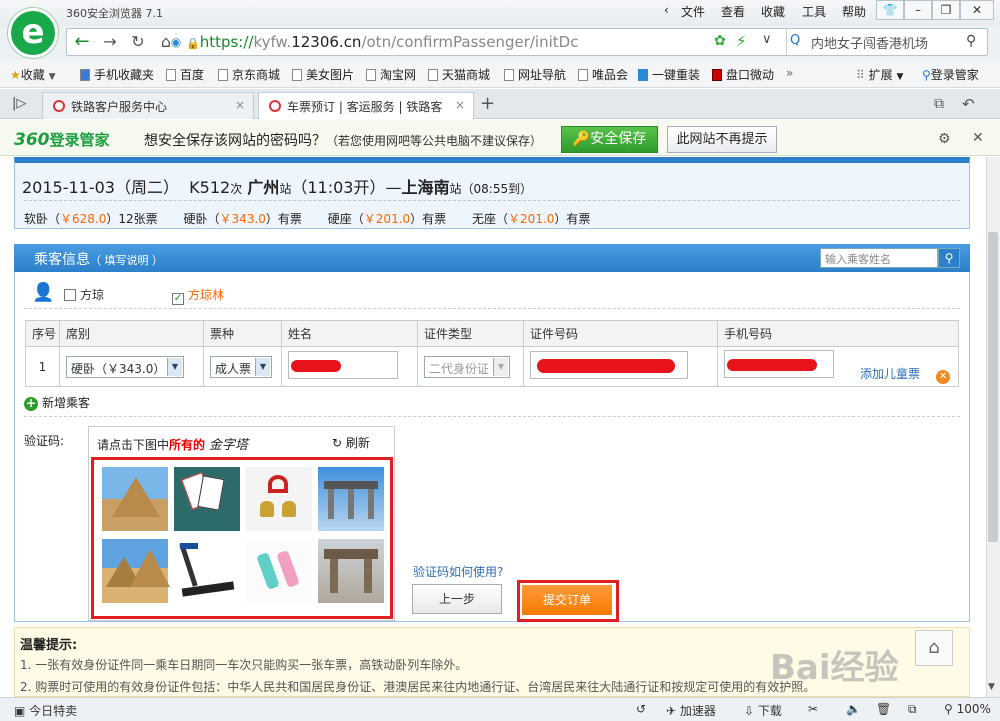 Image resolution: width=1000 pixels, height=721 pixels. What do you see at coordinates (70, 295) in the screenshot?
I see `checkbox` at bounding box center [70, 295].